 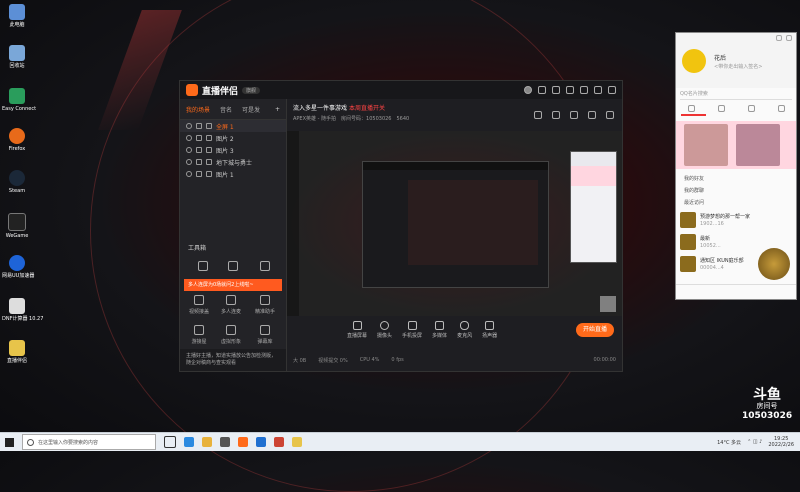 I want to click on promo-banner: 多人连屏为0场就问2上线啦~, so click(x=233, y=285).